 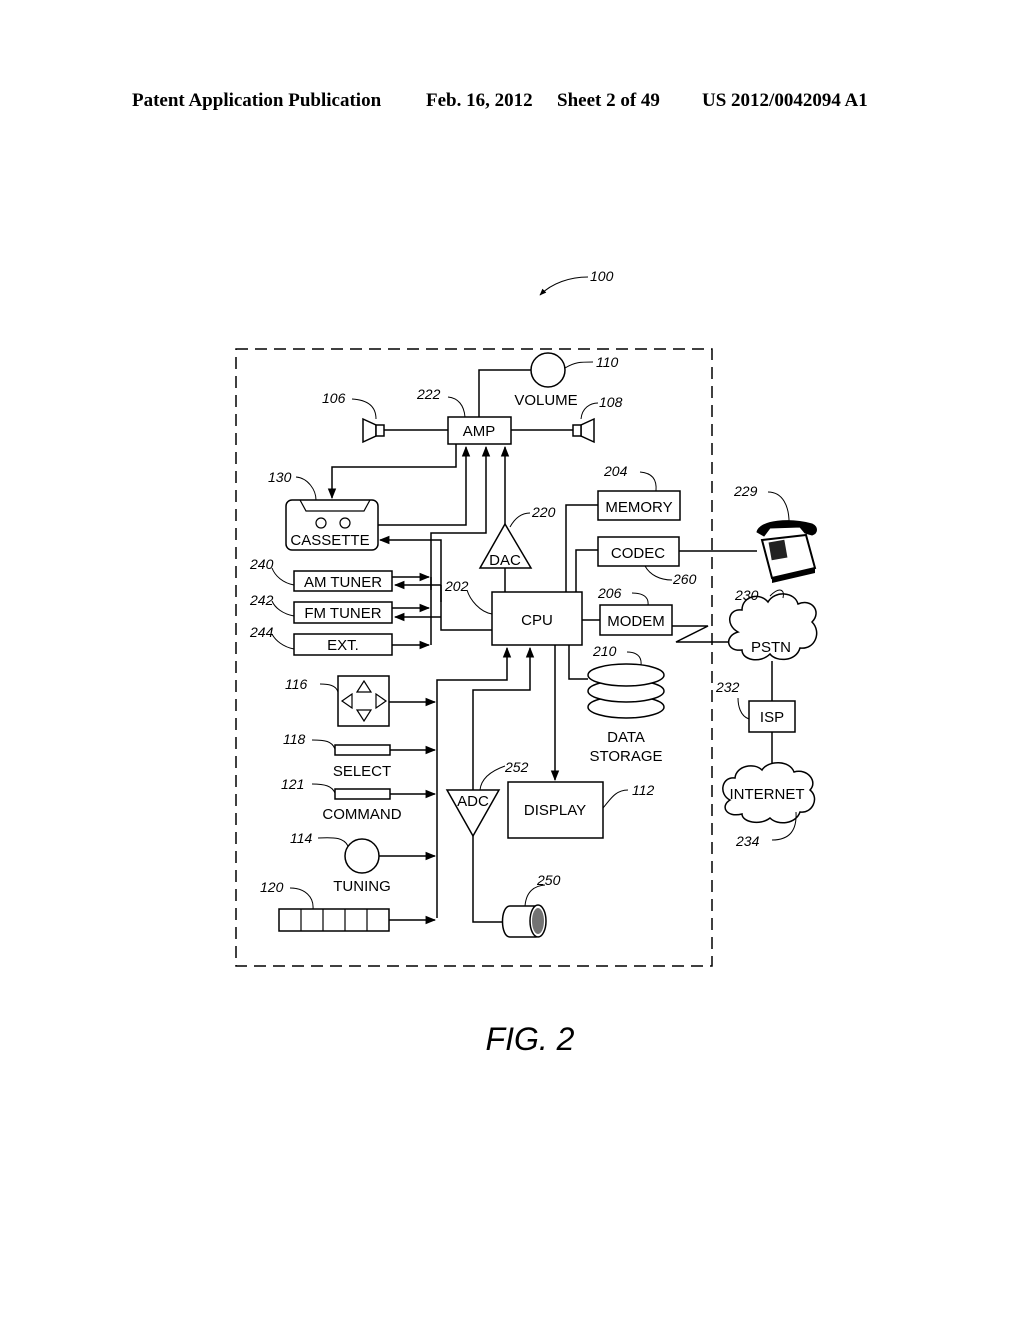 What do you see at coordinates (272, 887) in the screenshot?
I see `svg-text: 120` at bounding box center [272, 887].